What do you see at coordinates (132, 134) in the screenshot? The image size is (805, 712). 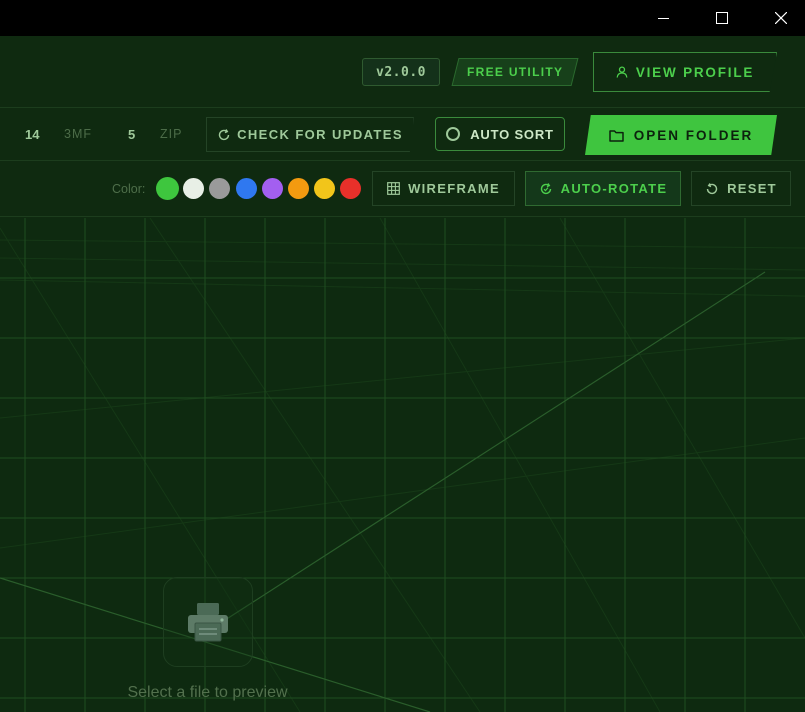 I see `zip-count: 5` at bounding box center [132, 134].